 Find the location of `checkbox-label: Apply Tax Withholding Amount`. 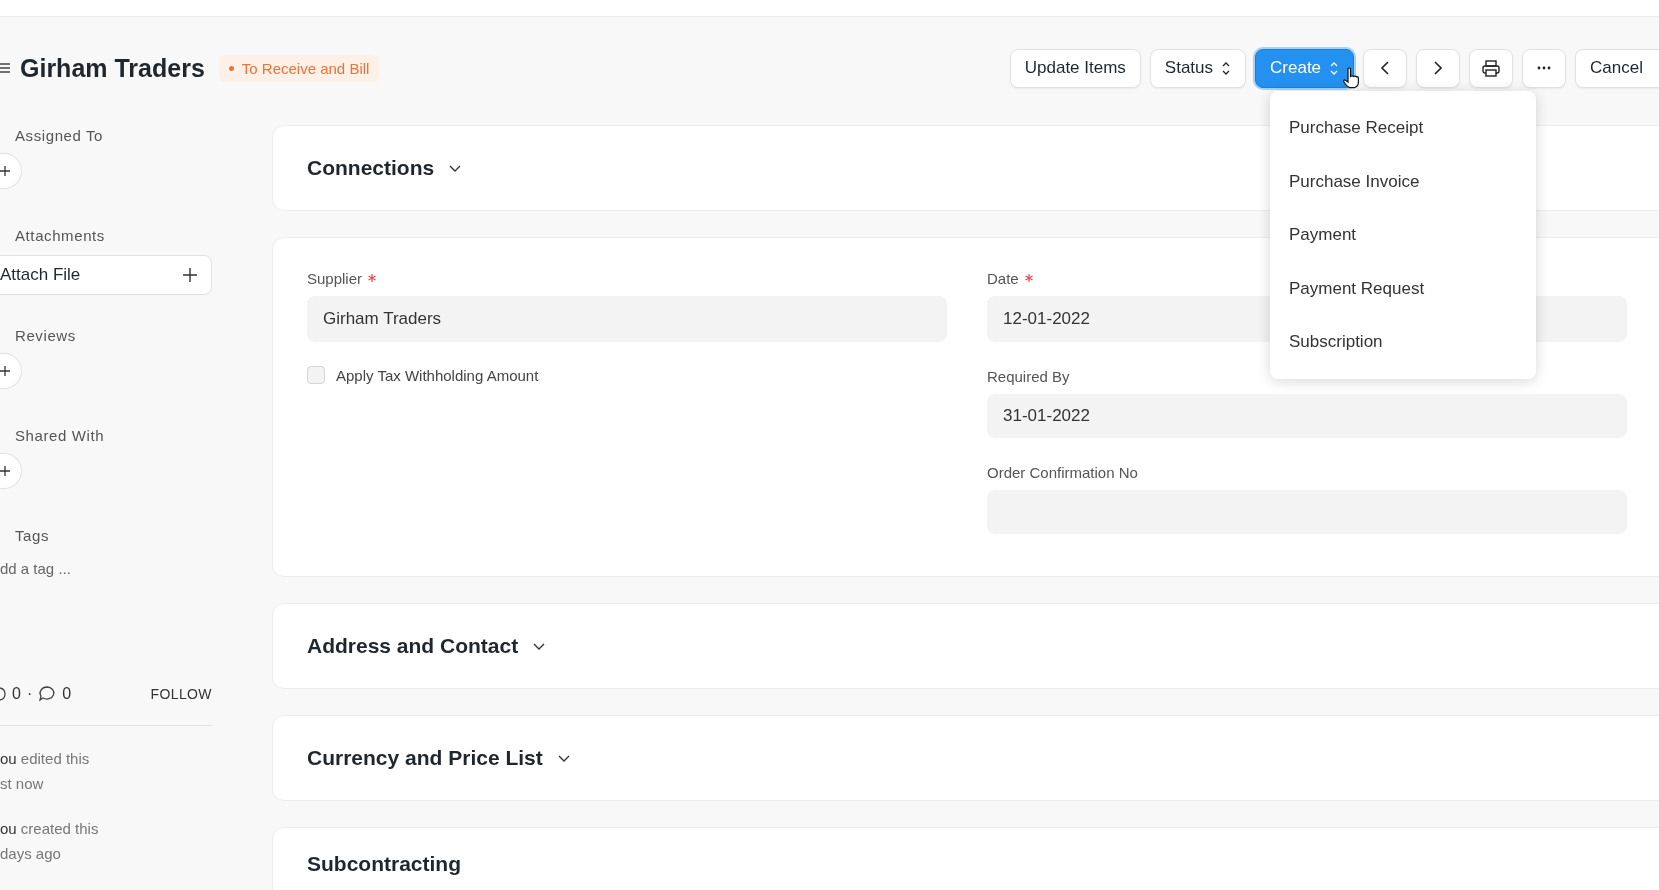

checkbox-label: Apply Tax Withholding Amount is located at coordinates (437, 375).